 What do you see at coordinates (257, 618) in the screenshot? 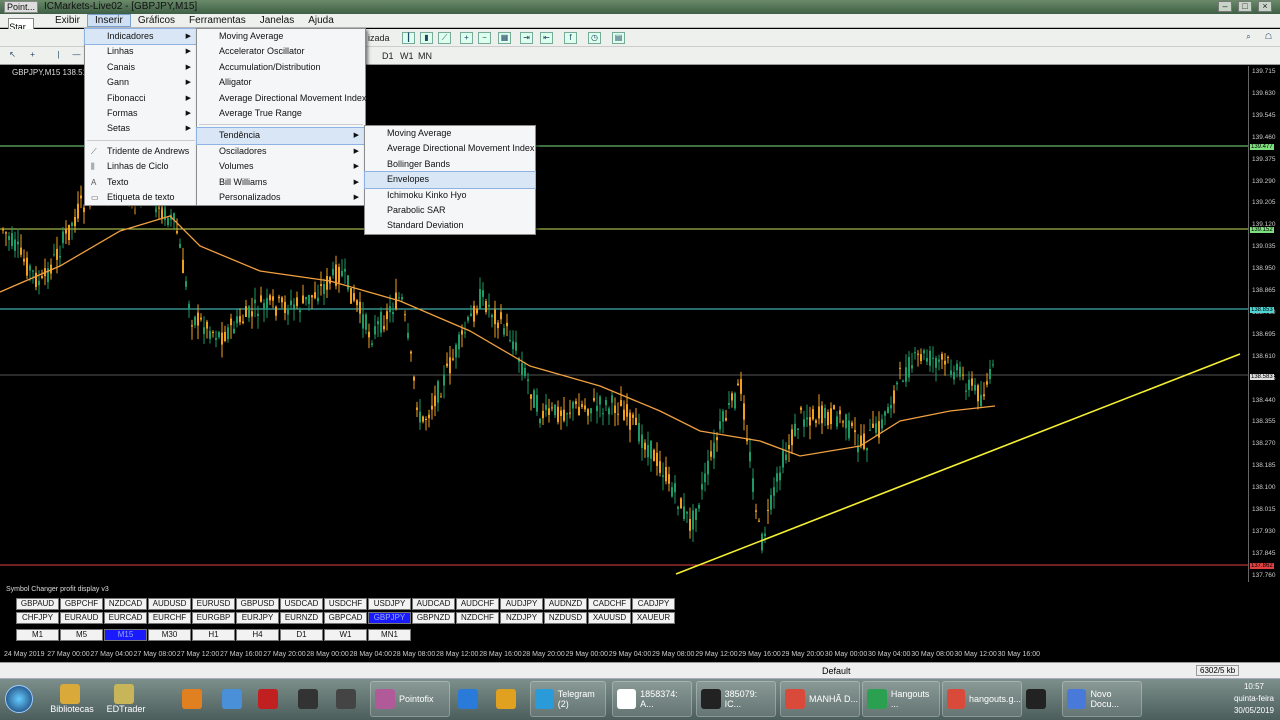
I see `symbol-button-eurjpy: EURJPY` at bounding box center [257, 618].